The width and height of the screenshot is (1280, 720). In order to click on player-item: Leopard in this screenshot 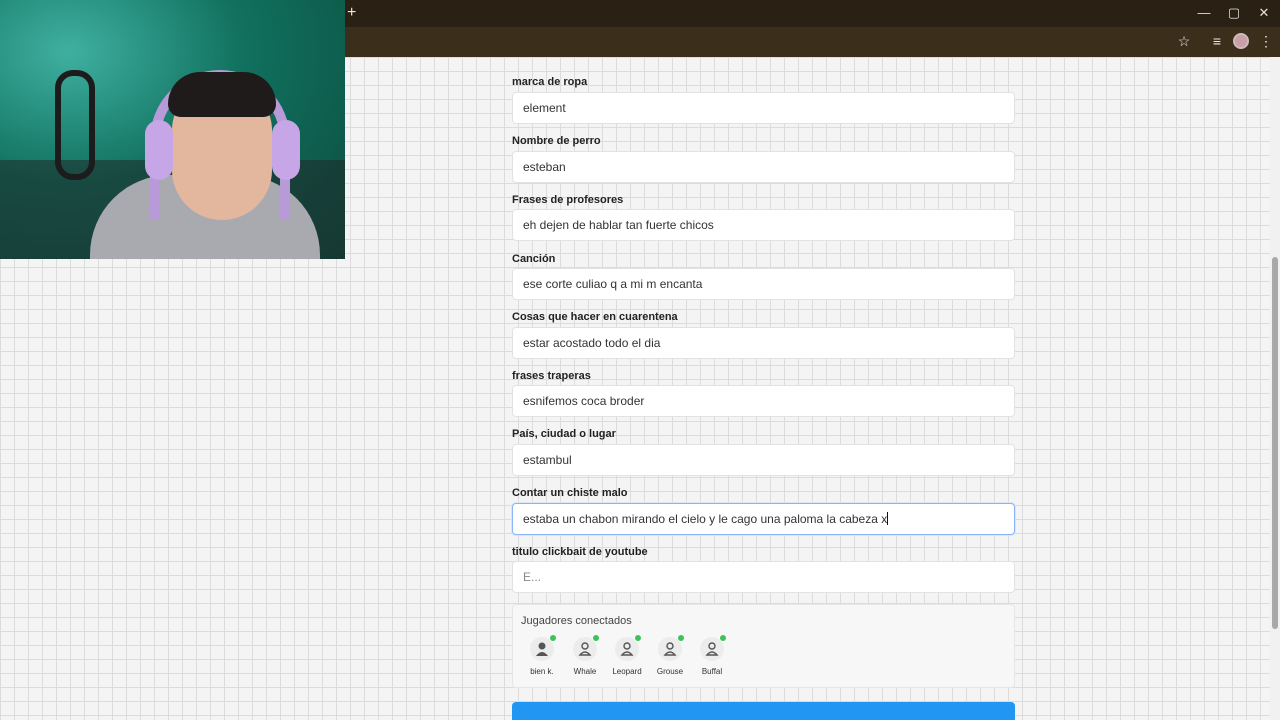, I will do `click(627, 655)`.